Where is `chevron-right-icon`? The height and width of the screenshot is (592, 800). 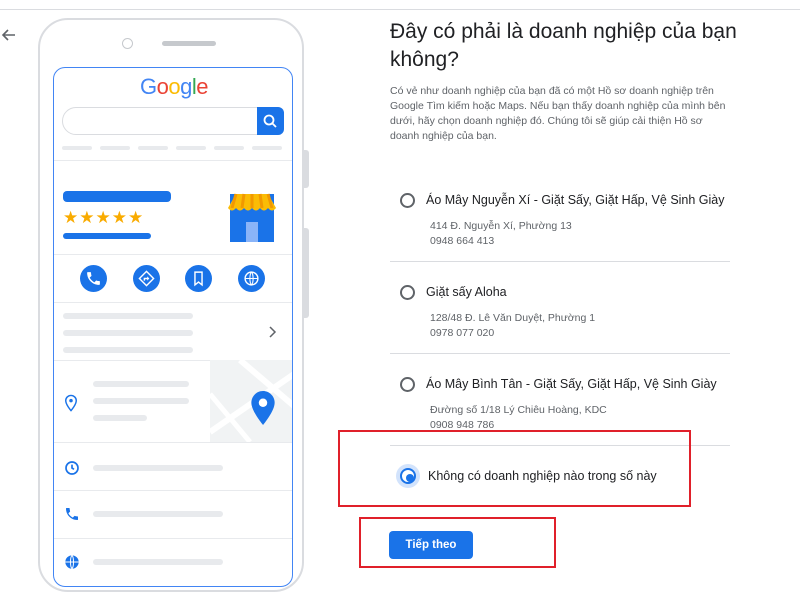
chevron-right-icon is located at coordinates (273, 332).